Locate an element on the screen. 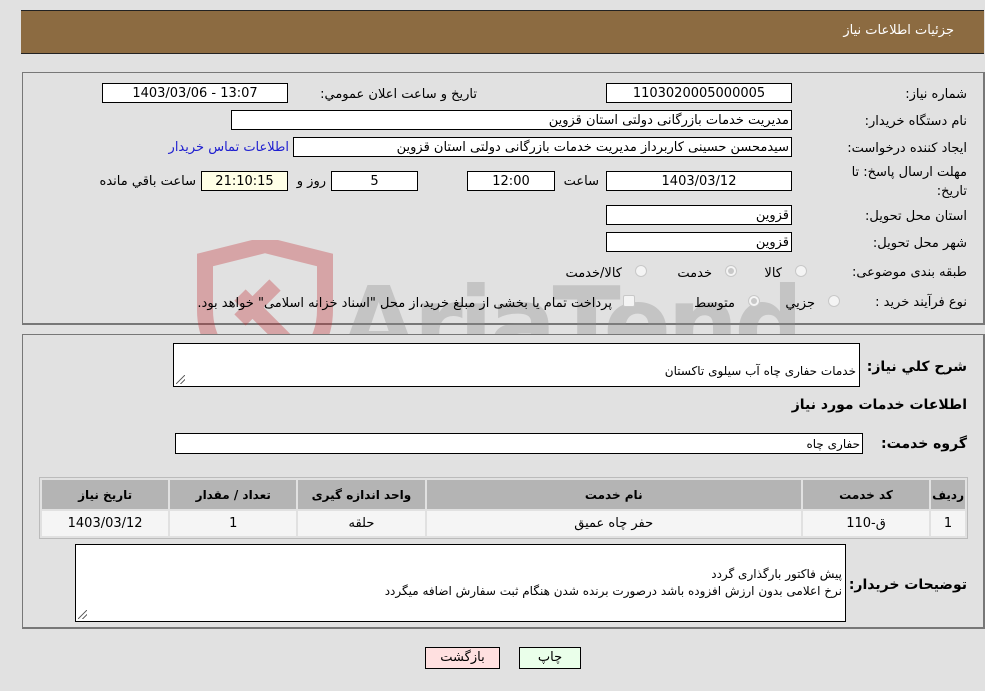 The image size is (985, 691). category-radio-goods is located at coordinates (801, 271).